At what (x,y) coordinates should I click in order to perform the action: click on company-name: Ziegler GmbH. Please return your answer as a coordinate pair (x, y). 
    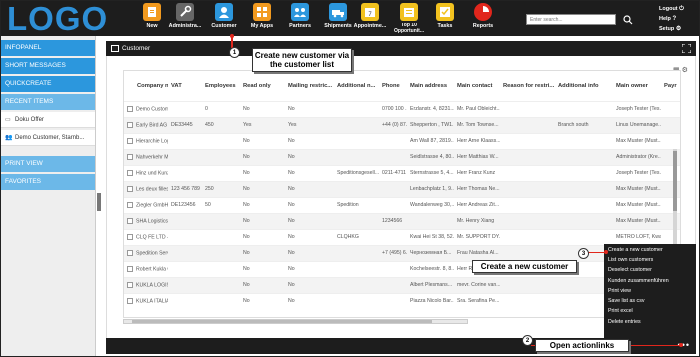
    Looking at the image, I should click on (152, 205).